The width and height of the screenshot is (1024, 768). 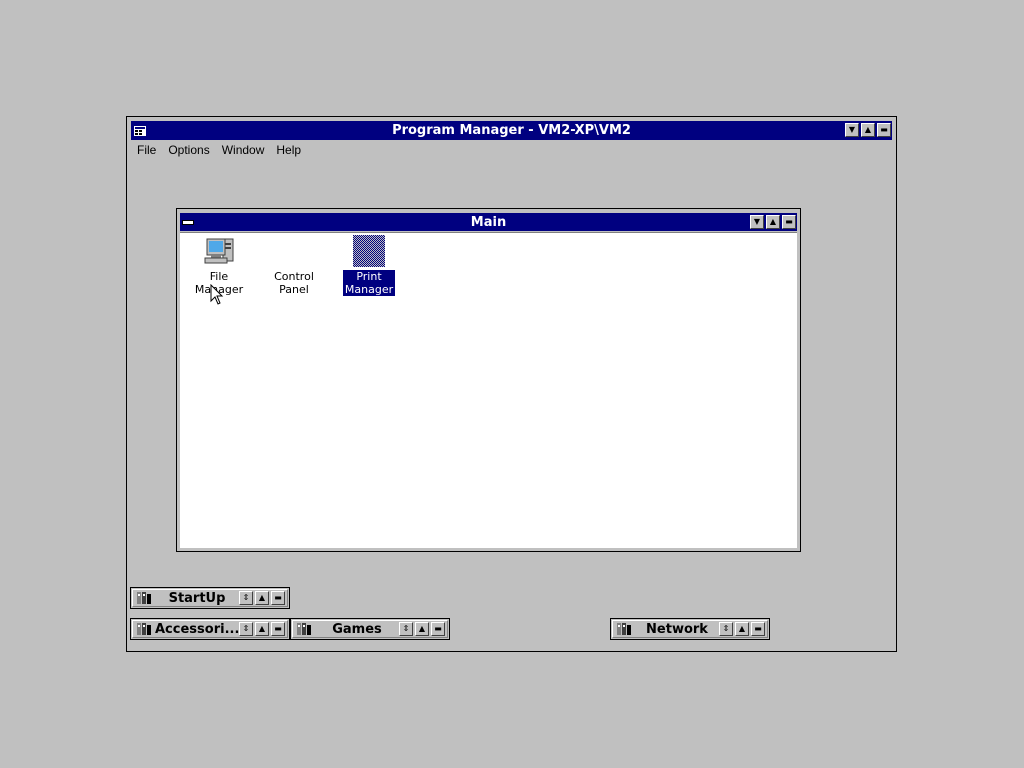 I want to click on main-group-titlebar: Main ▼ ▲ ▬, so click(x=488, y=222).